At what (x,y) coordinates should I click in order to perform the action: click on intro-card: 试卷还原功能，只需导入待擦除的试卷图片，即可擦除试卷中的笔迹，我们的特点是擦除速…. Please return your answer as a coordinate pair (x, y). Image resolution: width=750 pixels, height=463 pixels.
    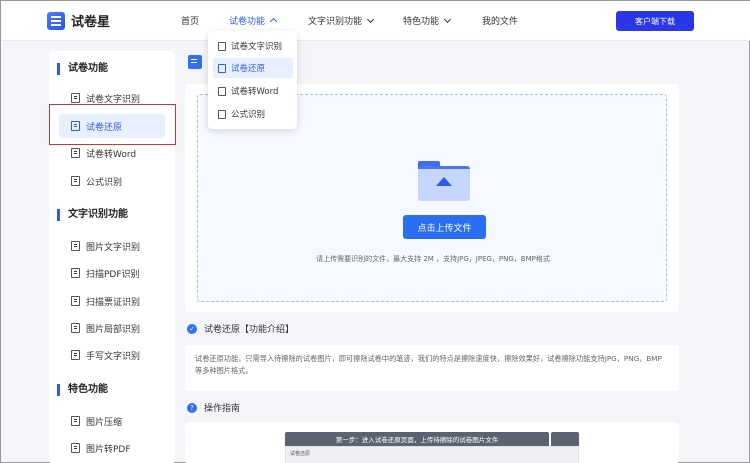
    Looking at the image, I should click on (432, 368).